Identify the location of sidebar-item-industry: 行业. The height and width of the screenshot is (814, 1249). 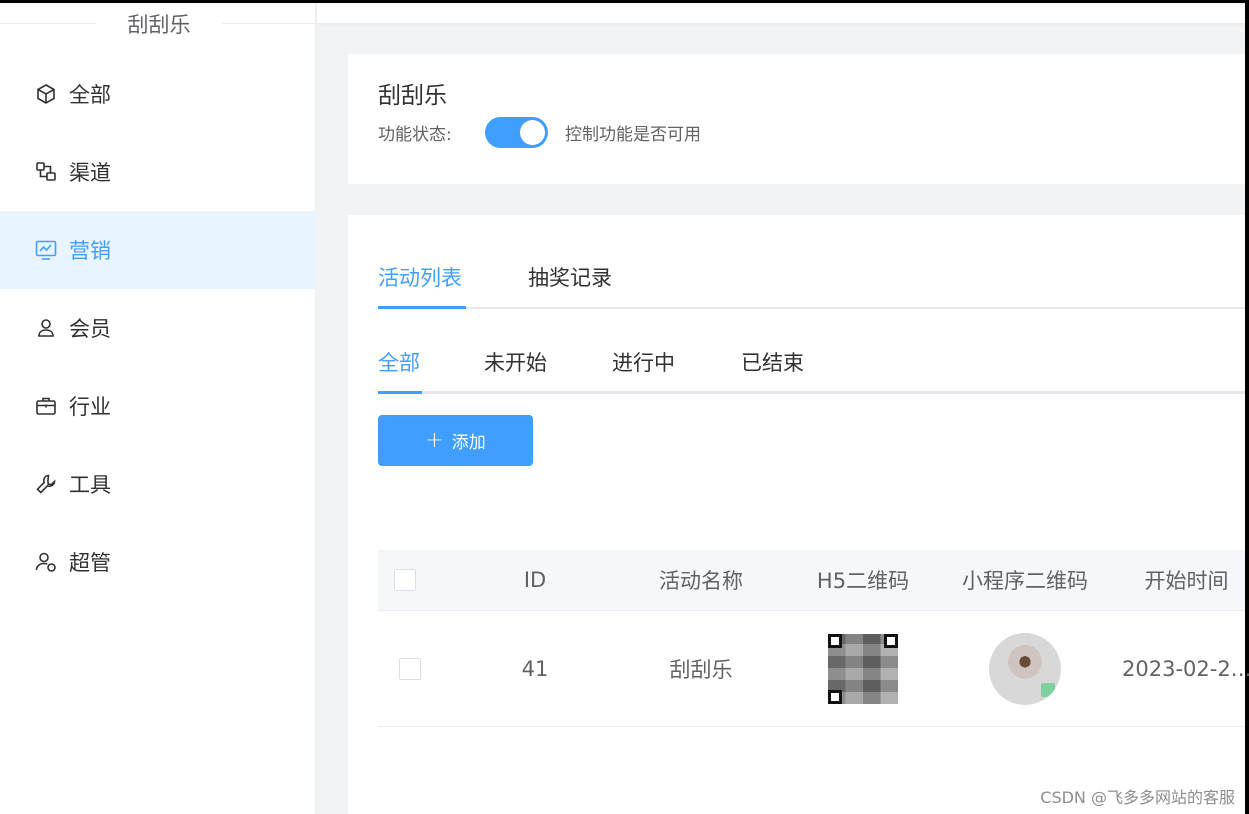
(158, 406).